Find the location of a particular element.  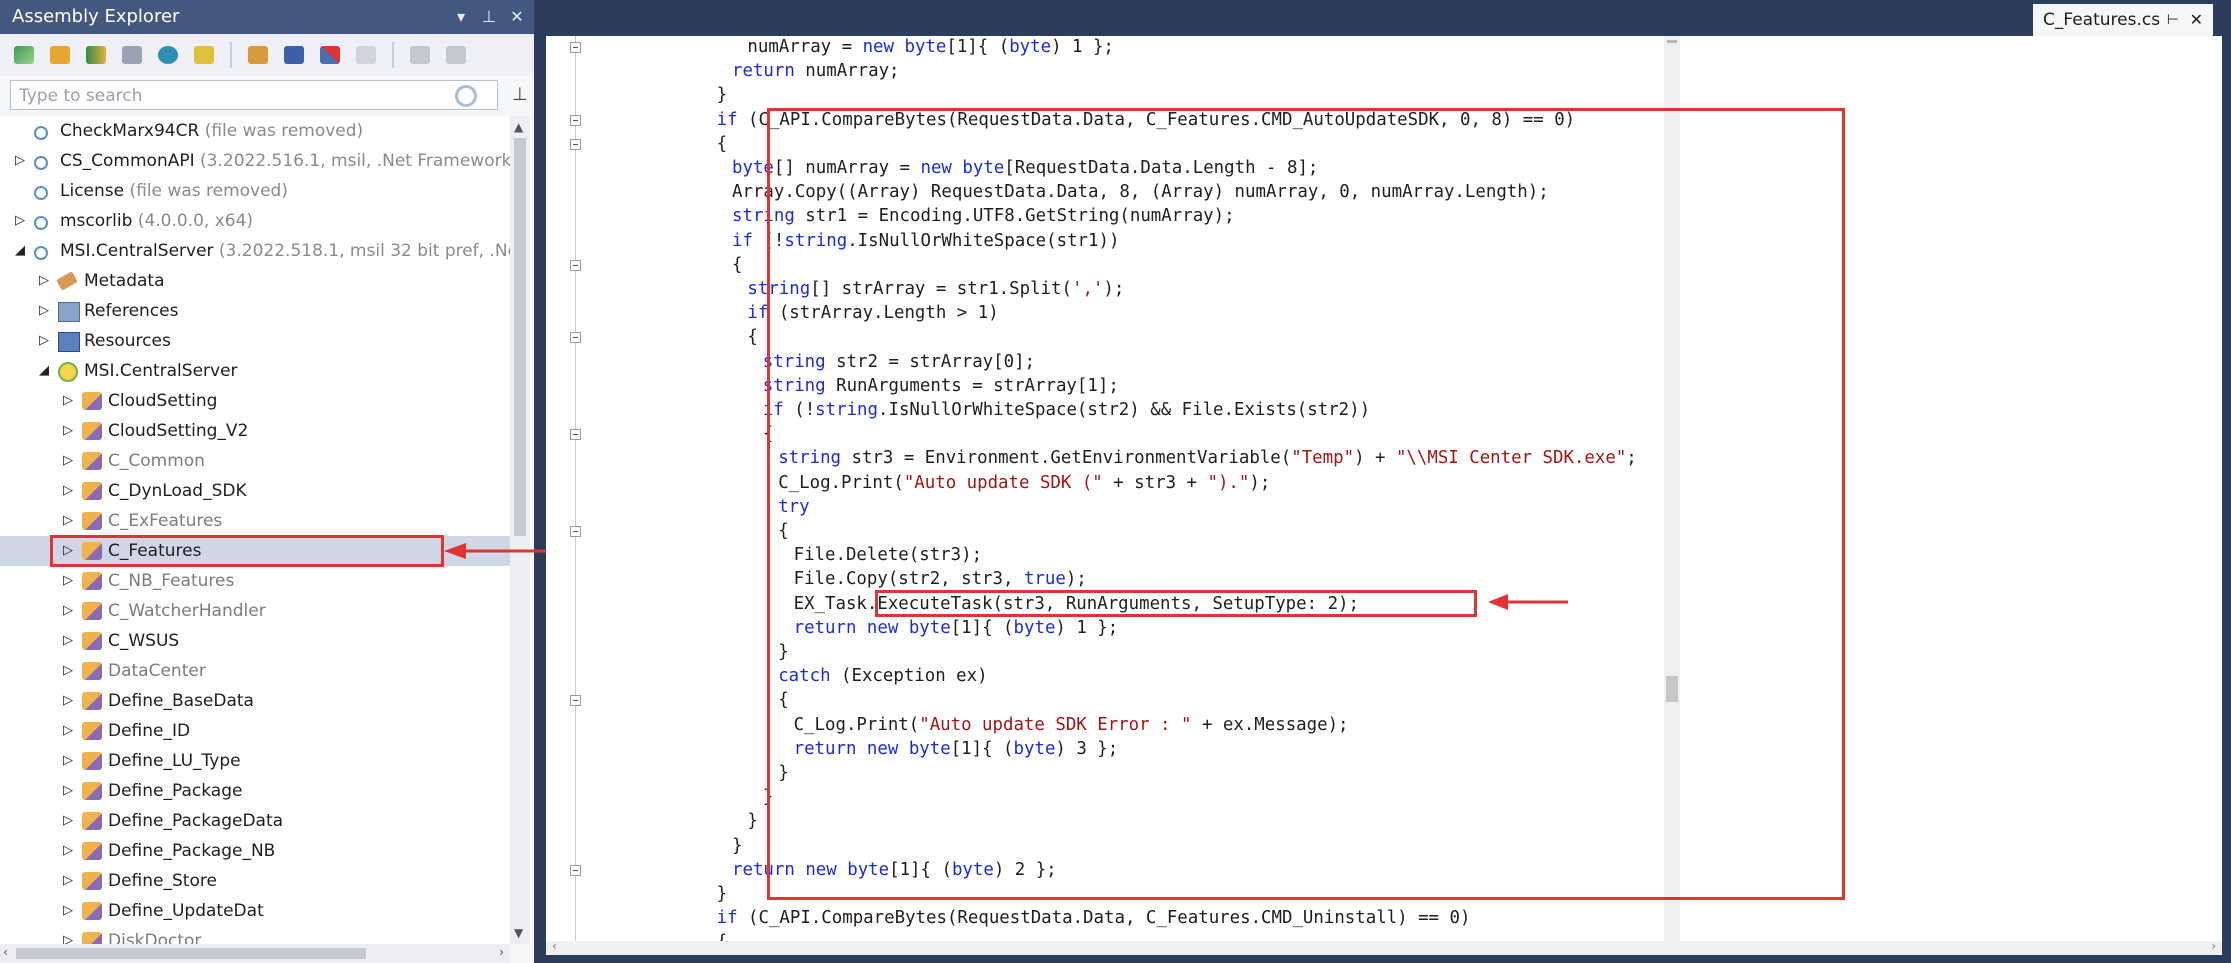

tree-item: ▷ DataCenter is located at coordinates (255, 671).